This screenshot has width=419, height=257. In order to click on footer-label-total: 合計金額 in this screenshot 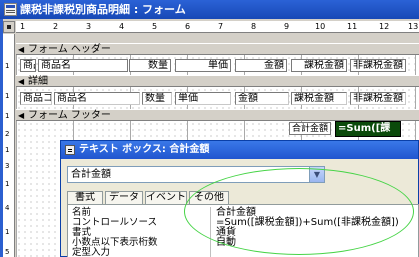, I will do `click(310, 128)`.